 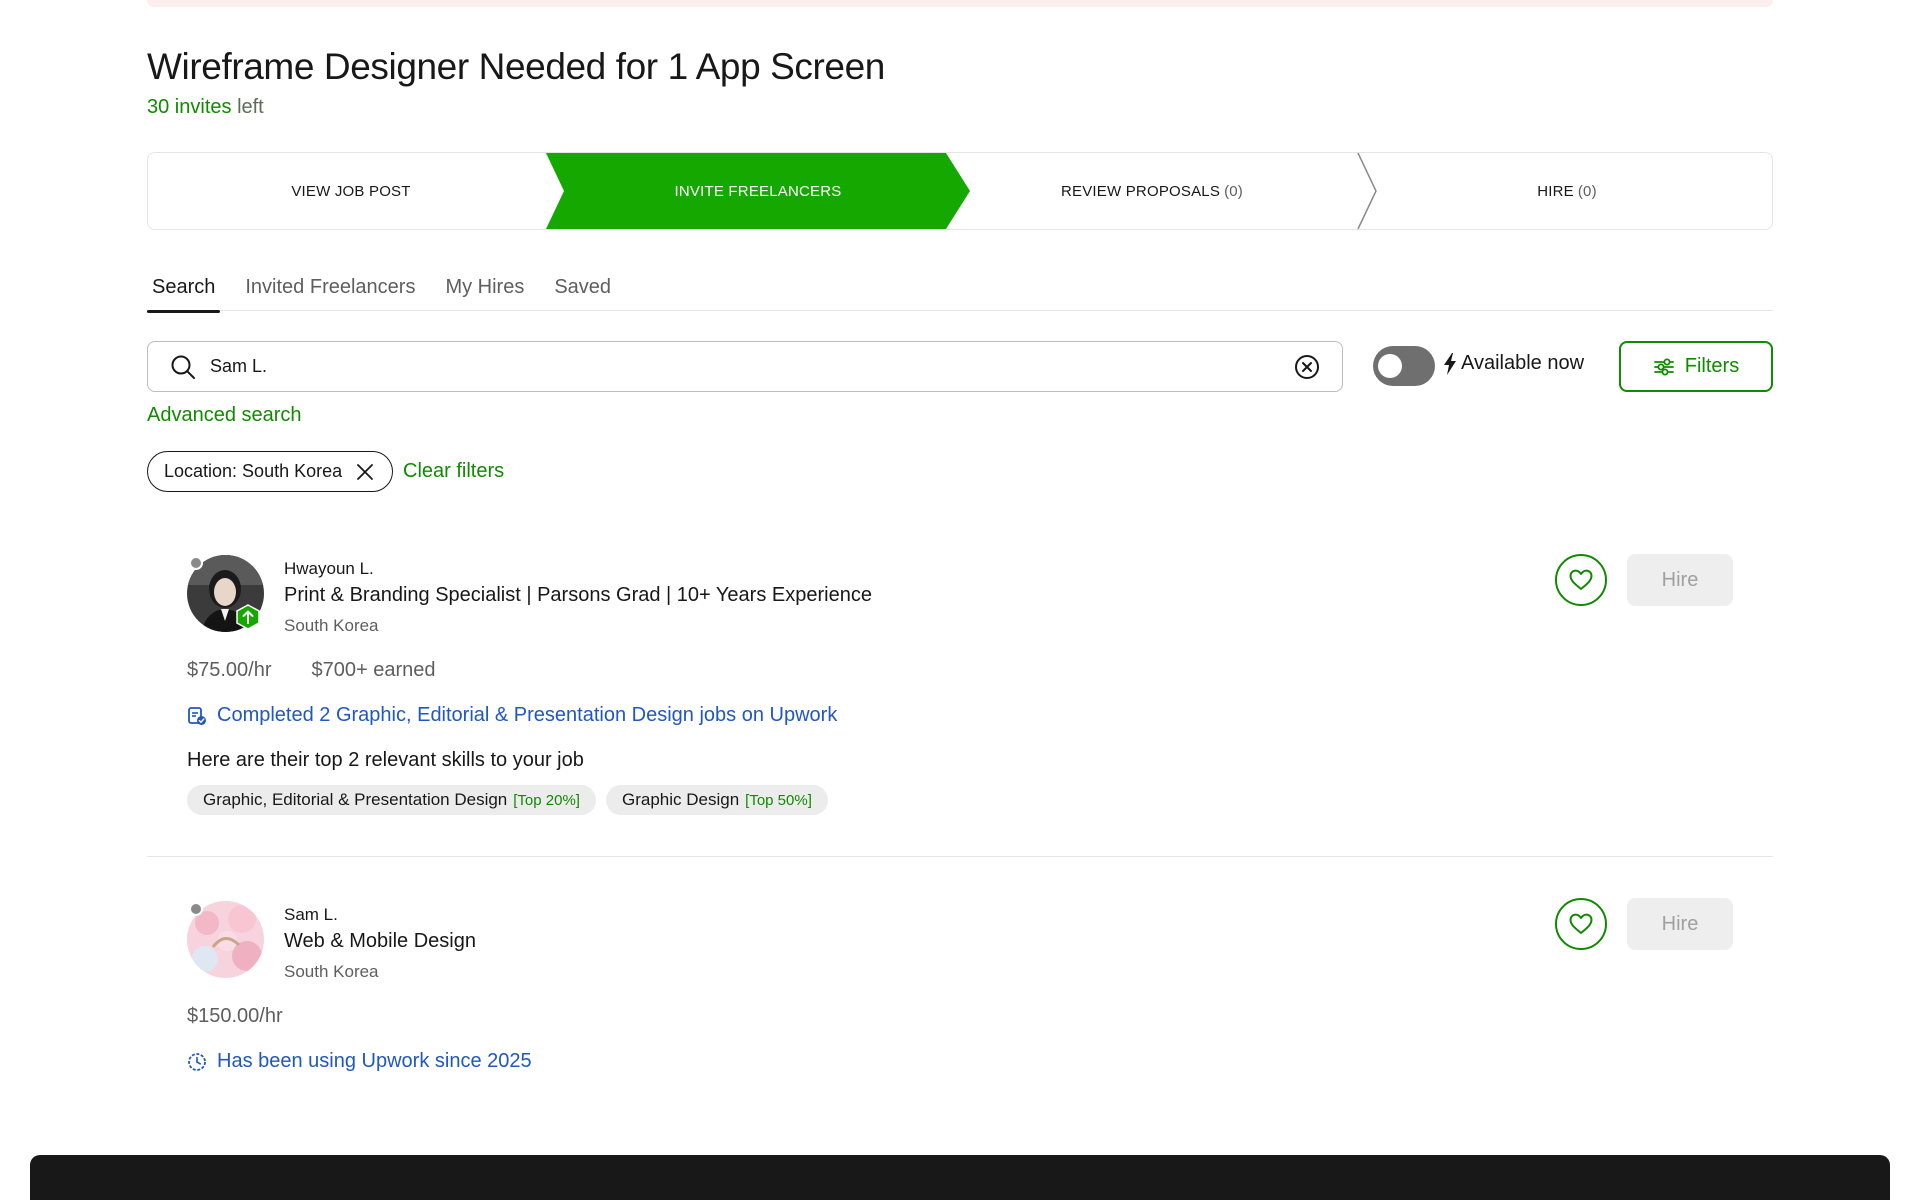 What do you see at coordinates (330, 292) in the screenshot?
I see `tab-invited-freelancers: Invited Freelancers` at bounding box center [330, 292].